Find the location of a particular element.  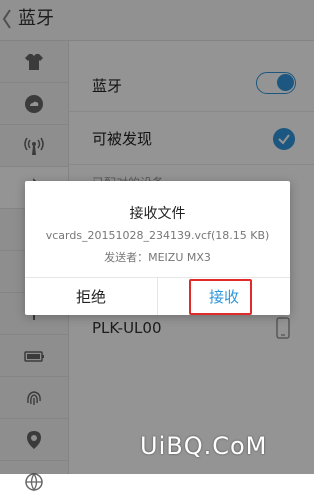

dialog-title: 接收文件 is located at coordinates (157, 214).